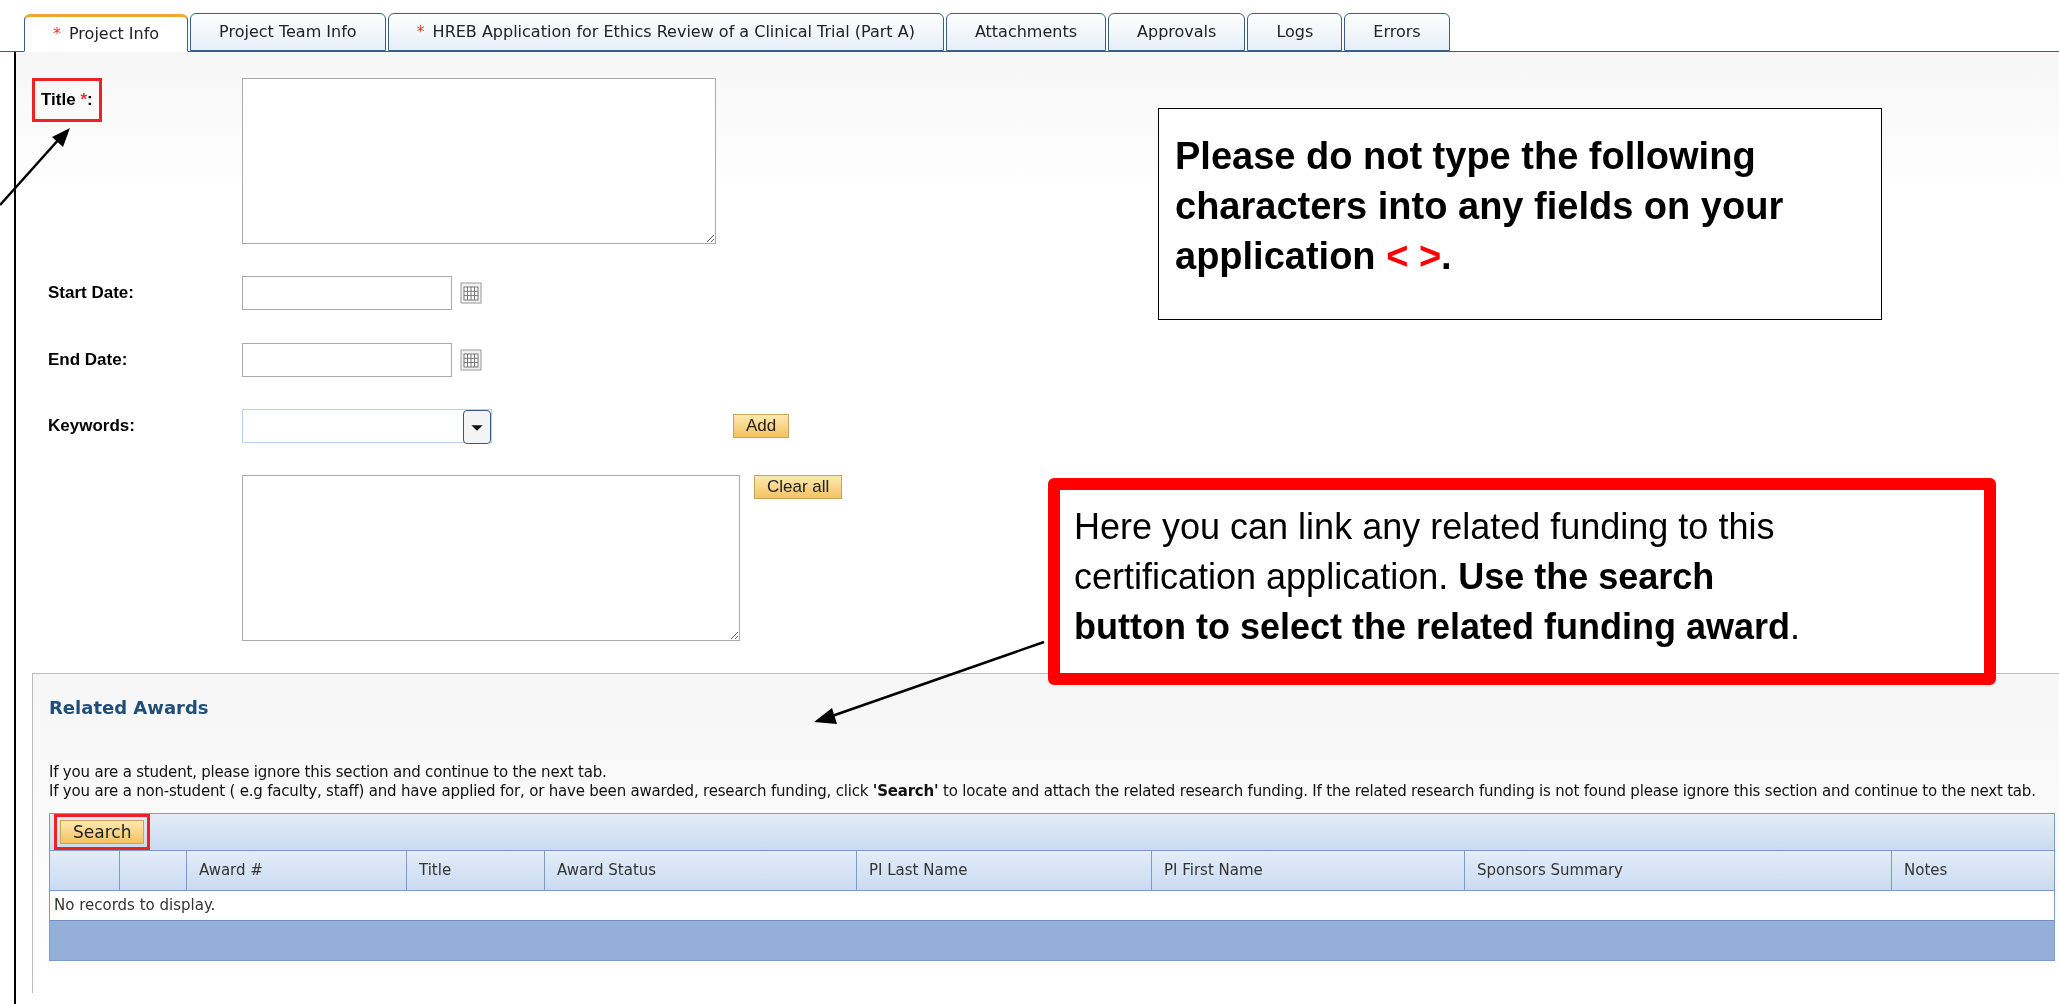  What do you see at coordinates (129, 708) in the screenshot?
I see `section-title: Related Awards` at bounding box center [129, 708].